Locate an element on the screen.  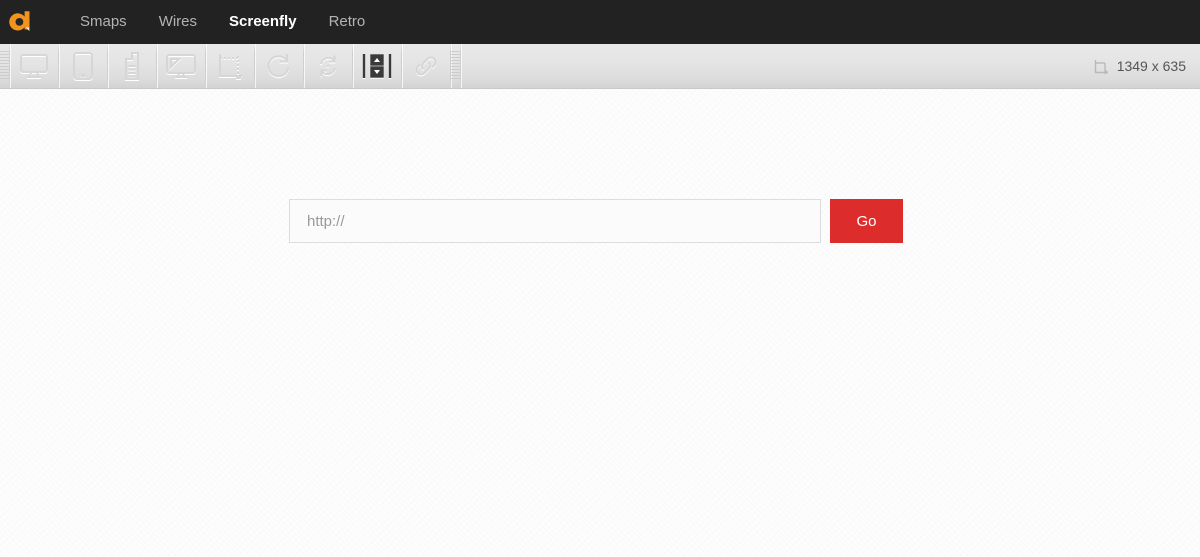
television-icon is located at coordinates (181, 66).